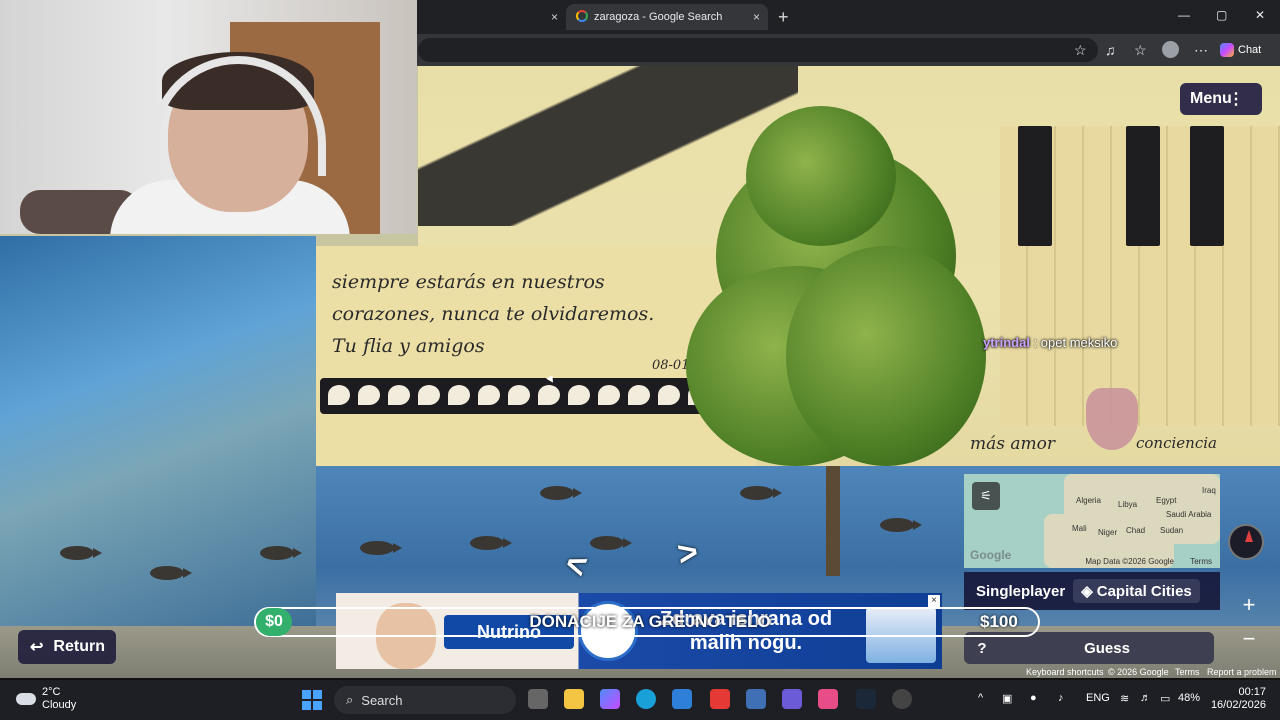 The image size is (1280, 720). What do you see at coordinates (720, 699) in the screenshot?
I see `wps-icon` at bounding box center [720, 699].